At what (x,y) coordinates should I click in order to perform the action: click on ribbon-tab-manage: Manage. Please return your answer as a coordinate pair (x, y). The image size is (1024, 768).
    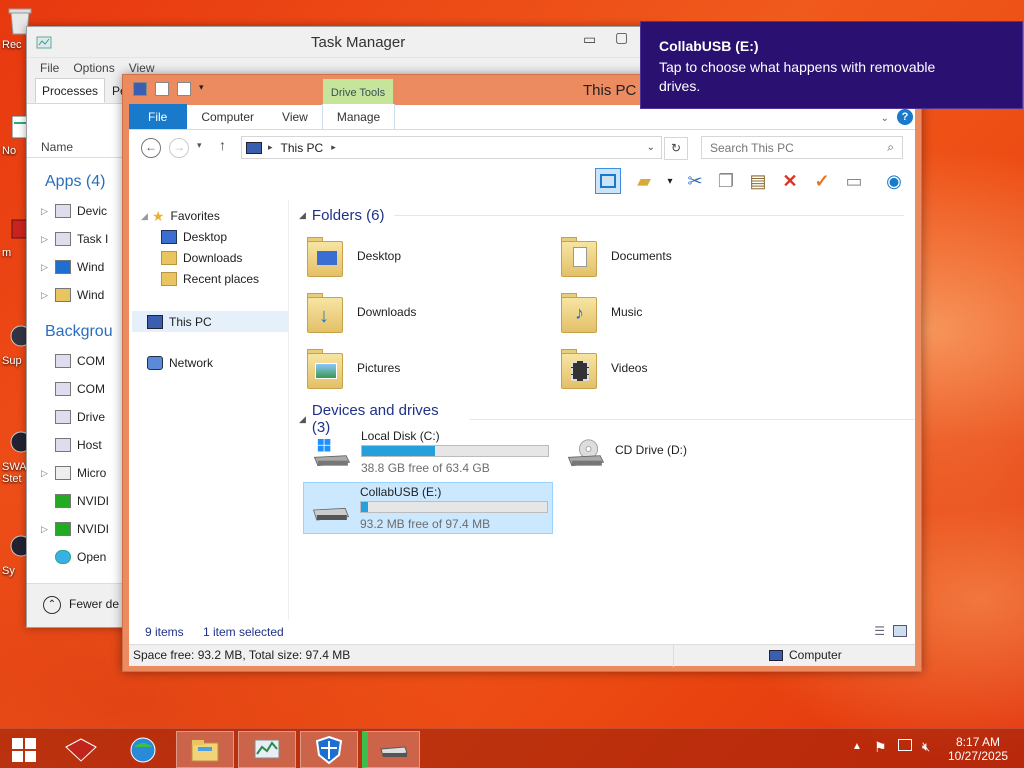
    Looking at the image, I should click on (358, 116).